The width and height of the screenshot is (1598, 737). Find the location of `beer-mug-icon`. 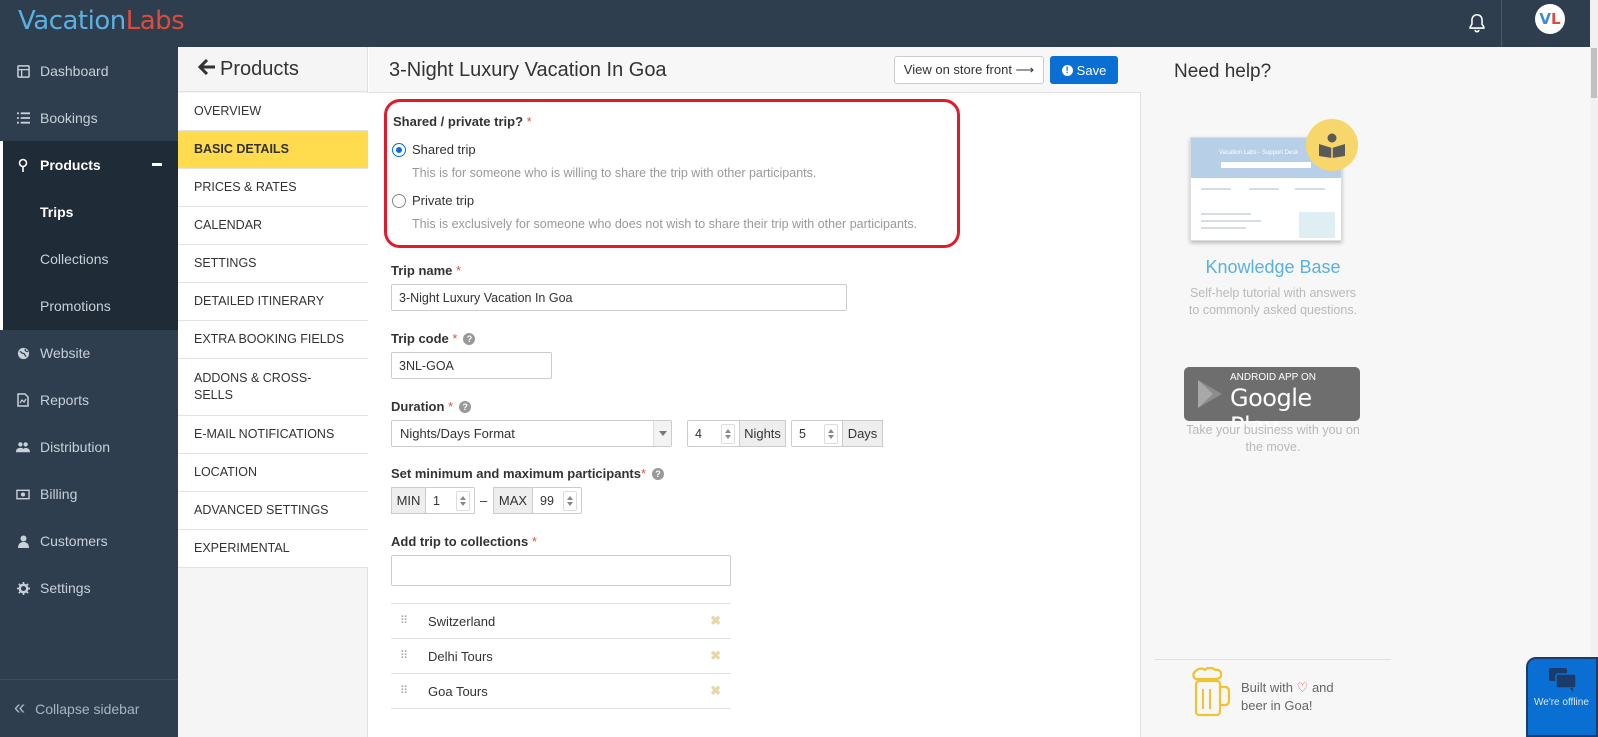

beer-mug-icon is located at coordinates (1211, 691).